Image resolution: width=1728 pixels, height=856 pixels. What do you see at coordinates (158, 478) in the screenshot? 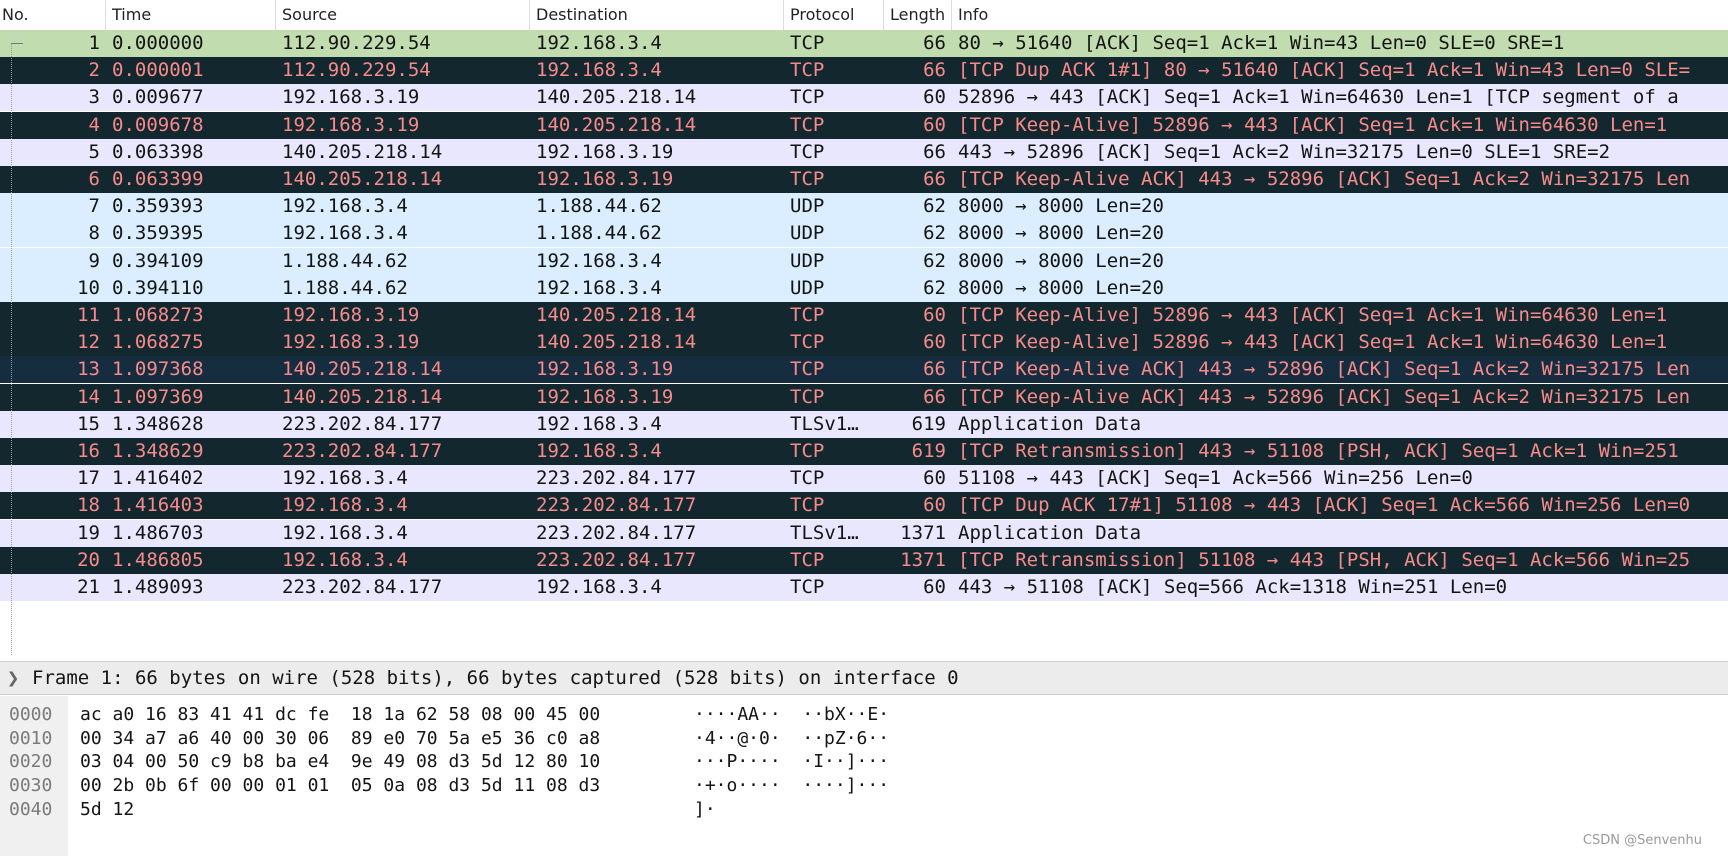
I see `packet-time: 1.416402` at bounding box center [158, 478].